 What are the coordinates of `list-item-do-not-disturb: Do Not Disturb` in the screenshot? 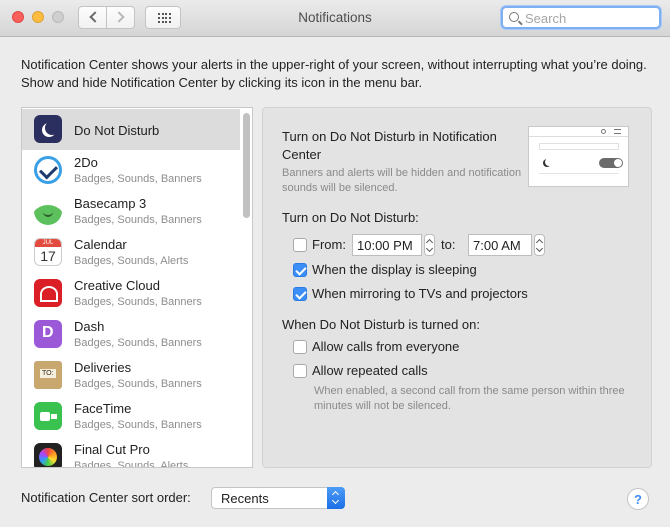 It's located at (131, 129).